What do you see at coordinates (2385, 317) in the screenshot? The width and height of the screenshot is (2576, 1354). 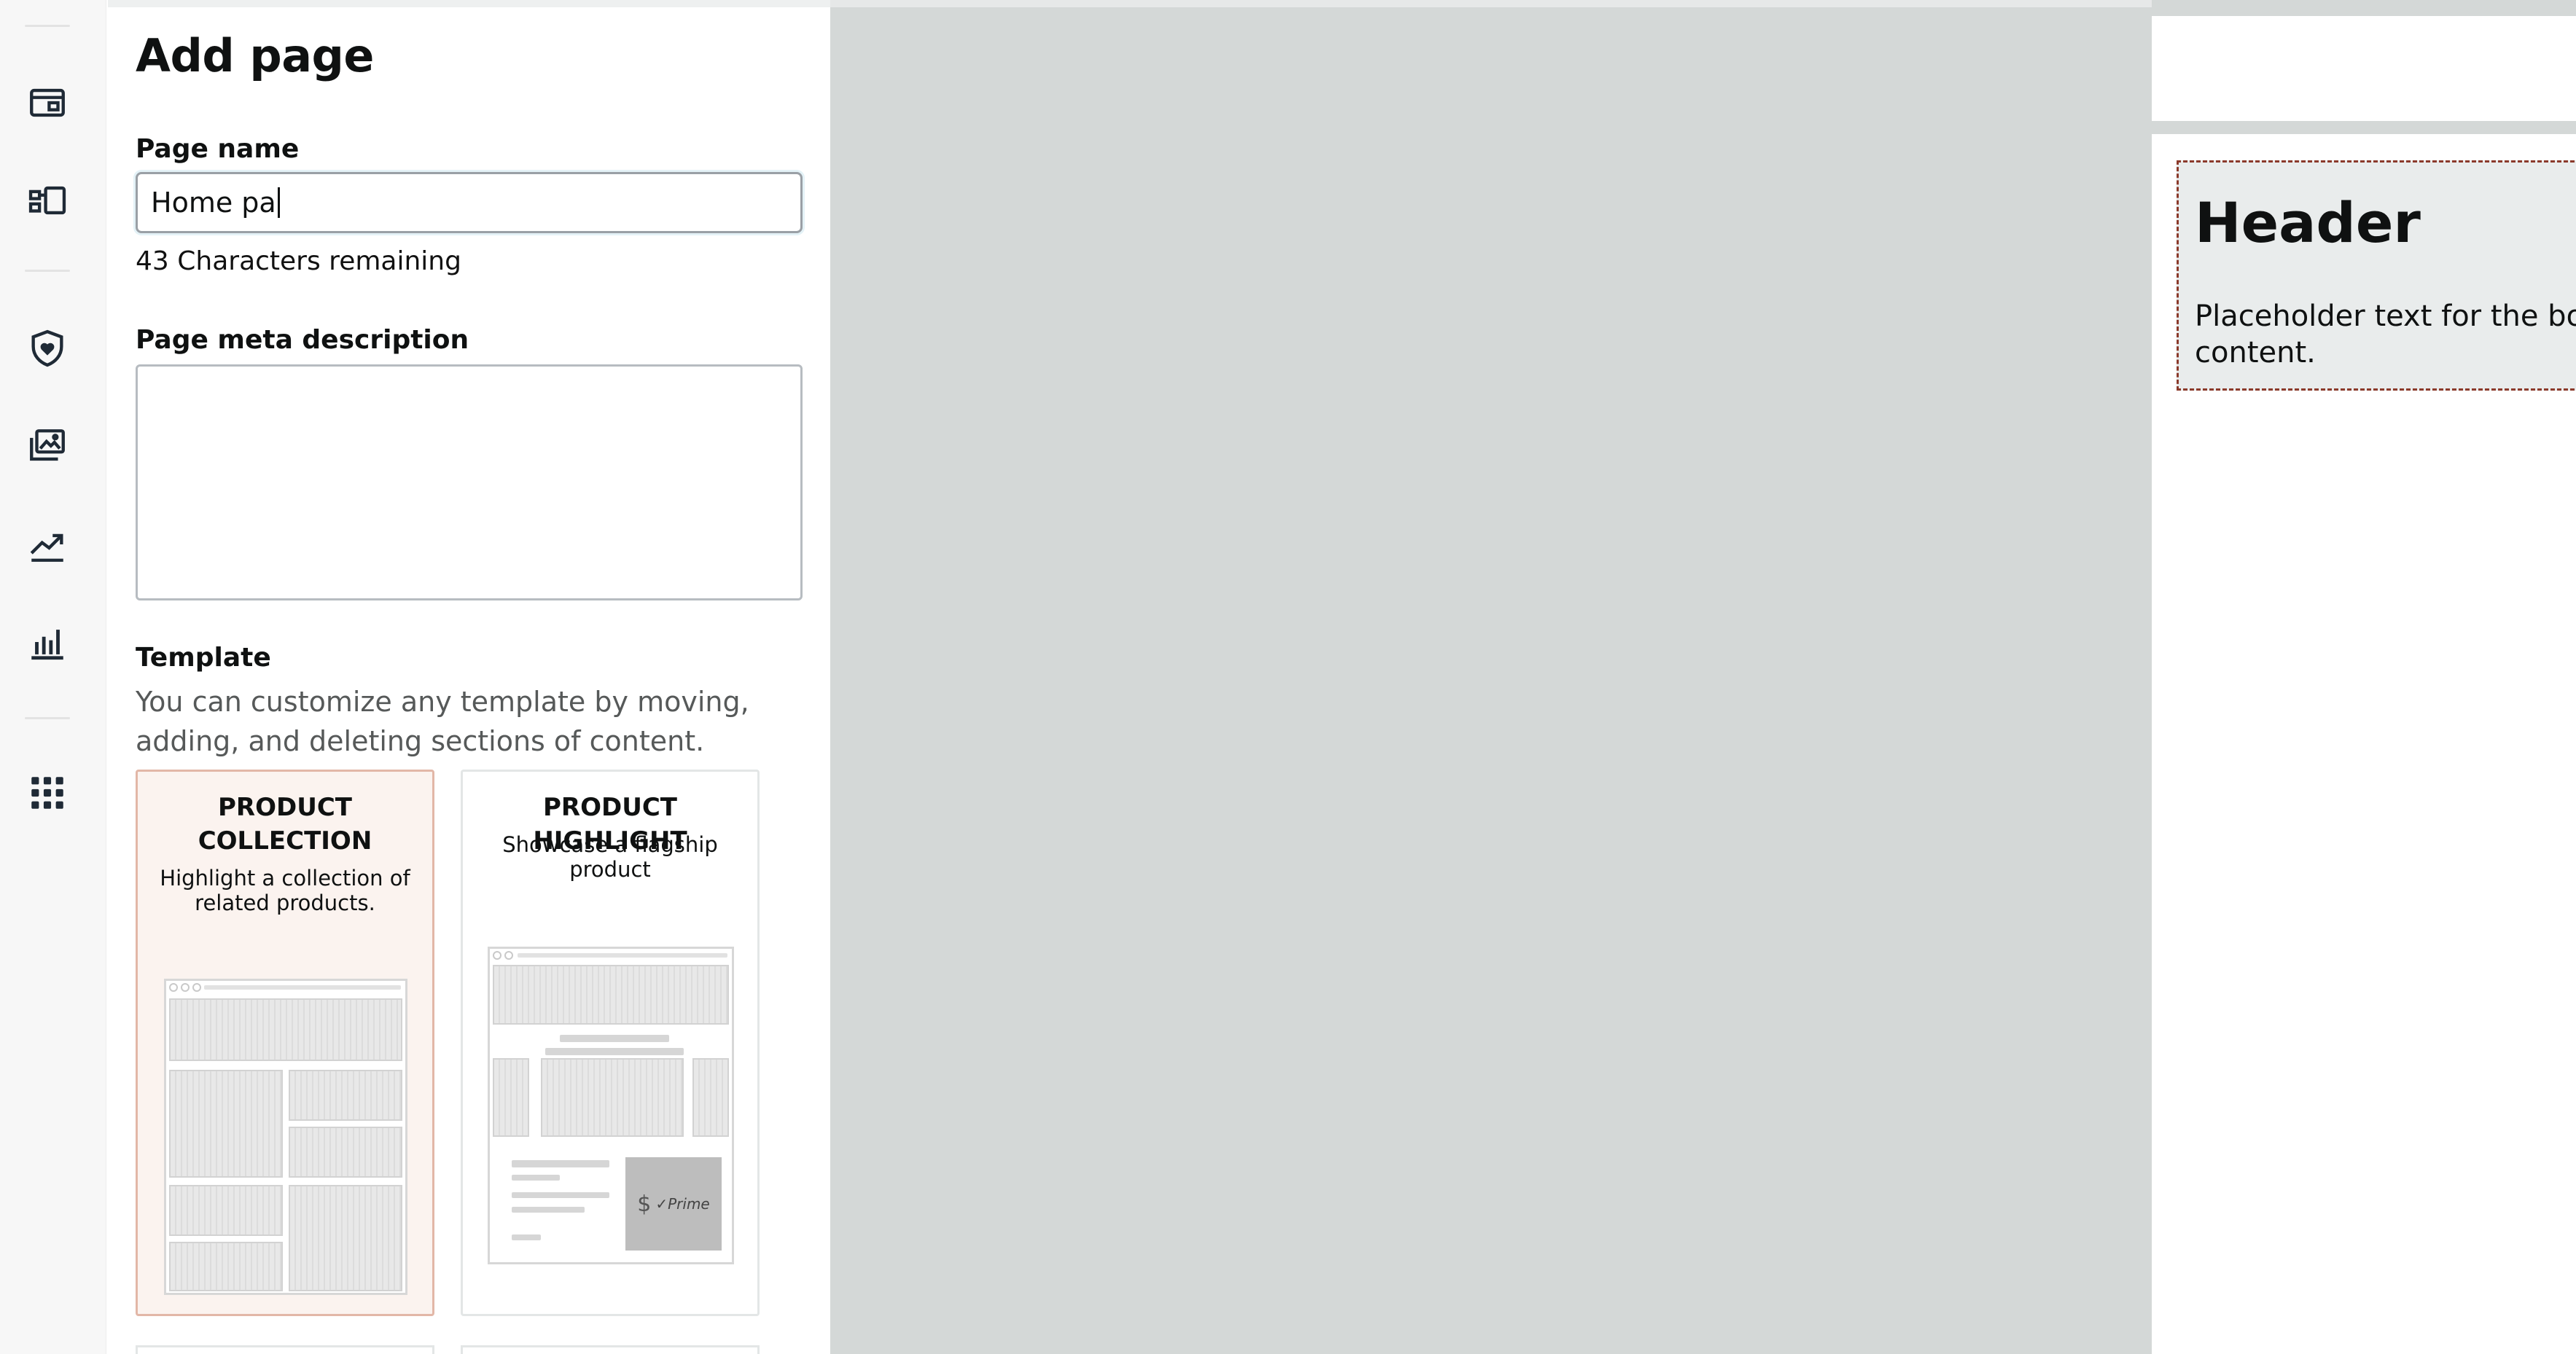 I see `section-body-line: Placeholder text for the boc` at bounding box center [2385, 317].